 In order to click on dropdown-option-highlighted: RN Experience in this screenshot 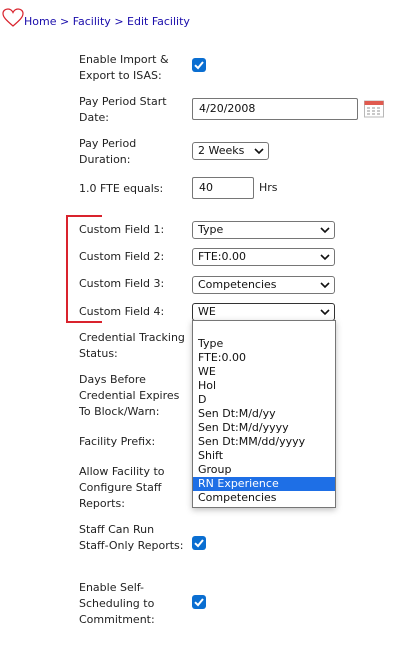, I will do `click(264, 484)`.